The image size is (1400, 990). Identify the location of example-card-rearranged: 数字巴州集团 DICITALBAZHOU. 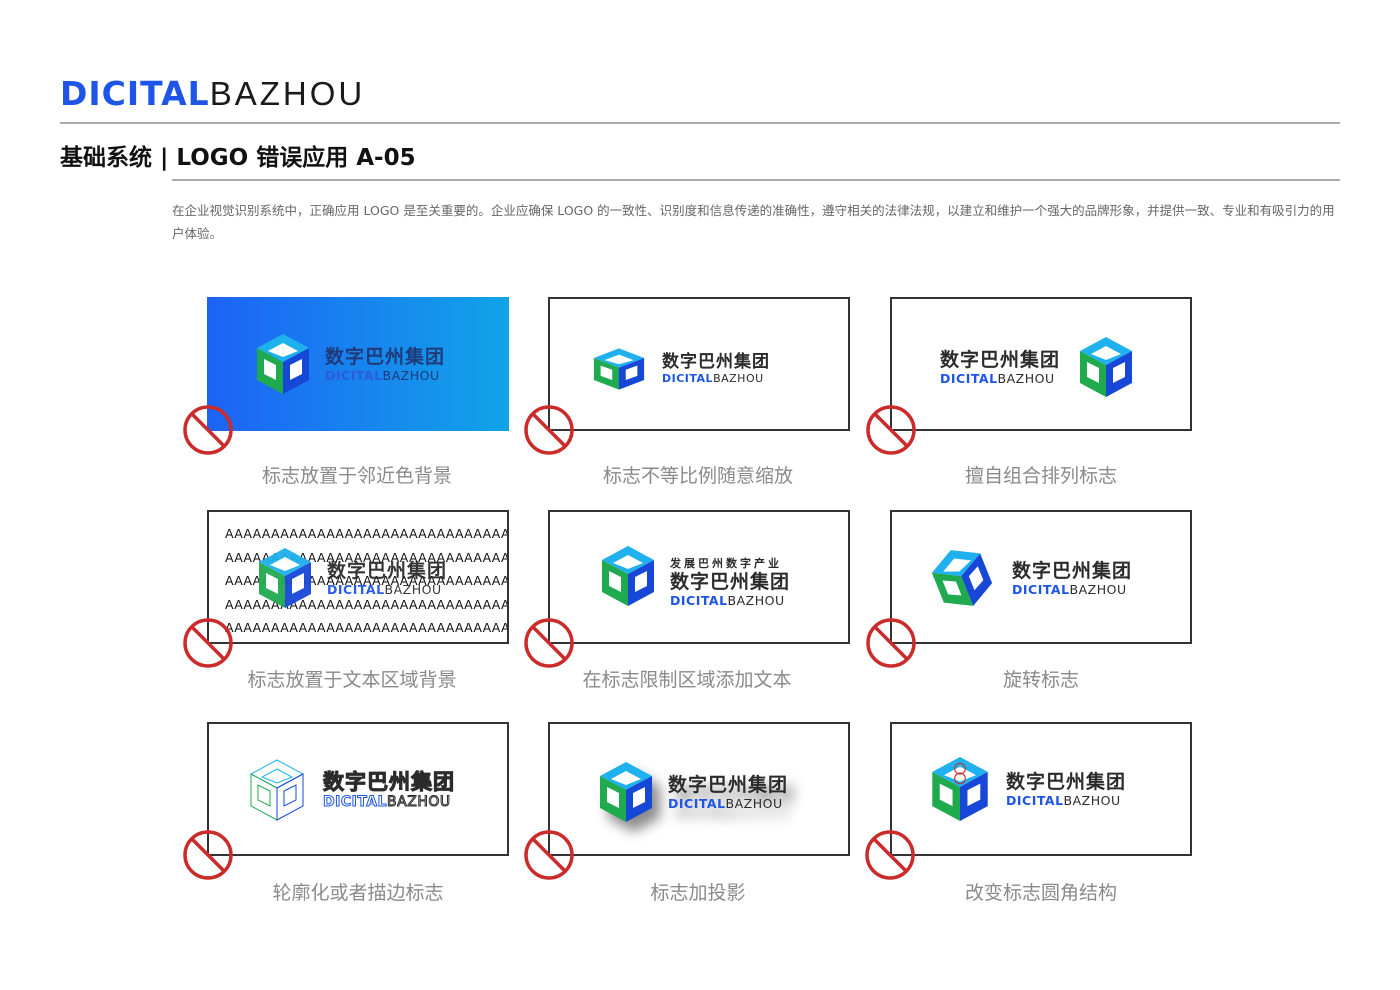
(1041, 364).